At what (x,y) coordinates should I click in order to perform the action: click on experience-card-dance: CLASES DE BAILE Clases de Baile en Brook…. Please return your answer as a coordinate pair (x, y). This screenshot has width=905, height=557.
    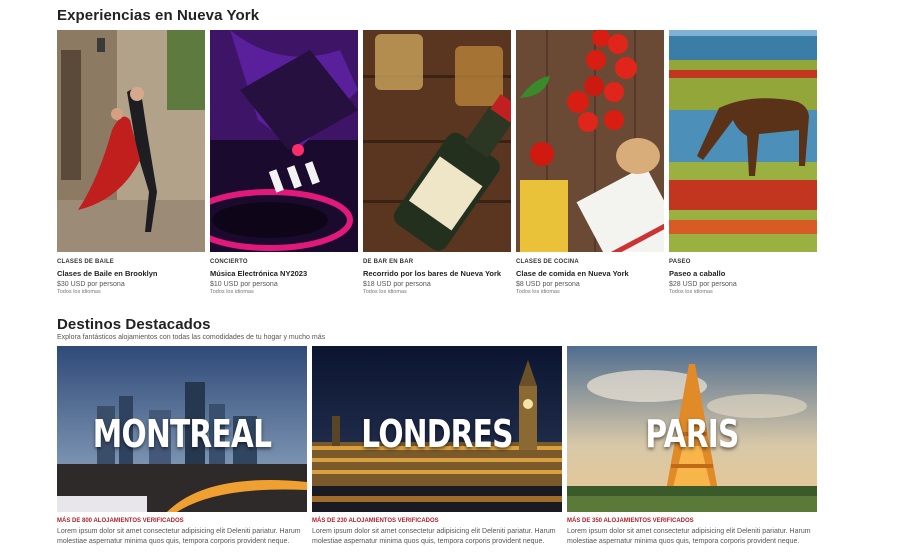
    Looking at the image, I should click on (131, 162).